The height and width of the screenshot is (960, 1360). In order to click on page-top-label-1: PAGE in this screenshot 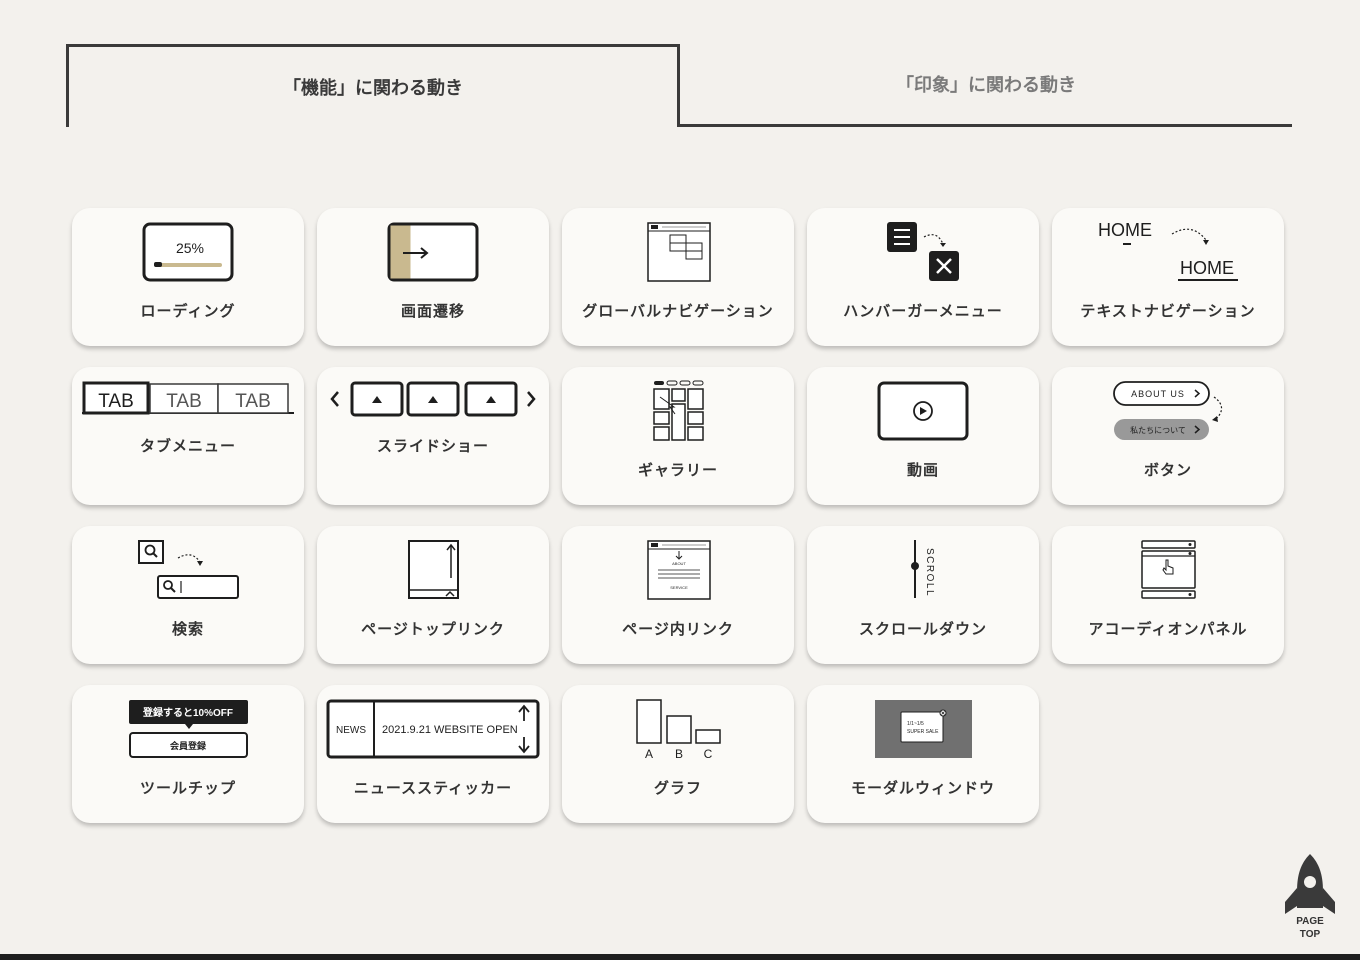, I will do `click(1310, 921)`.